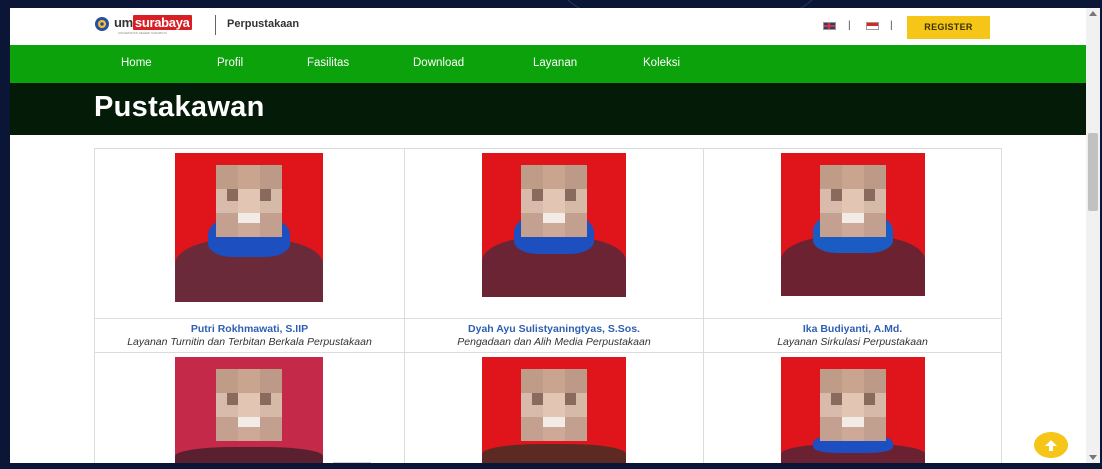 The width and height of the screenshot is (1102, 469). I want to click on site-name: Perpustakaan, so click(263, 24).